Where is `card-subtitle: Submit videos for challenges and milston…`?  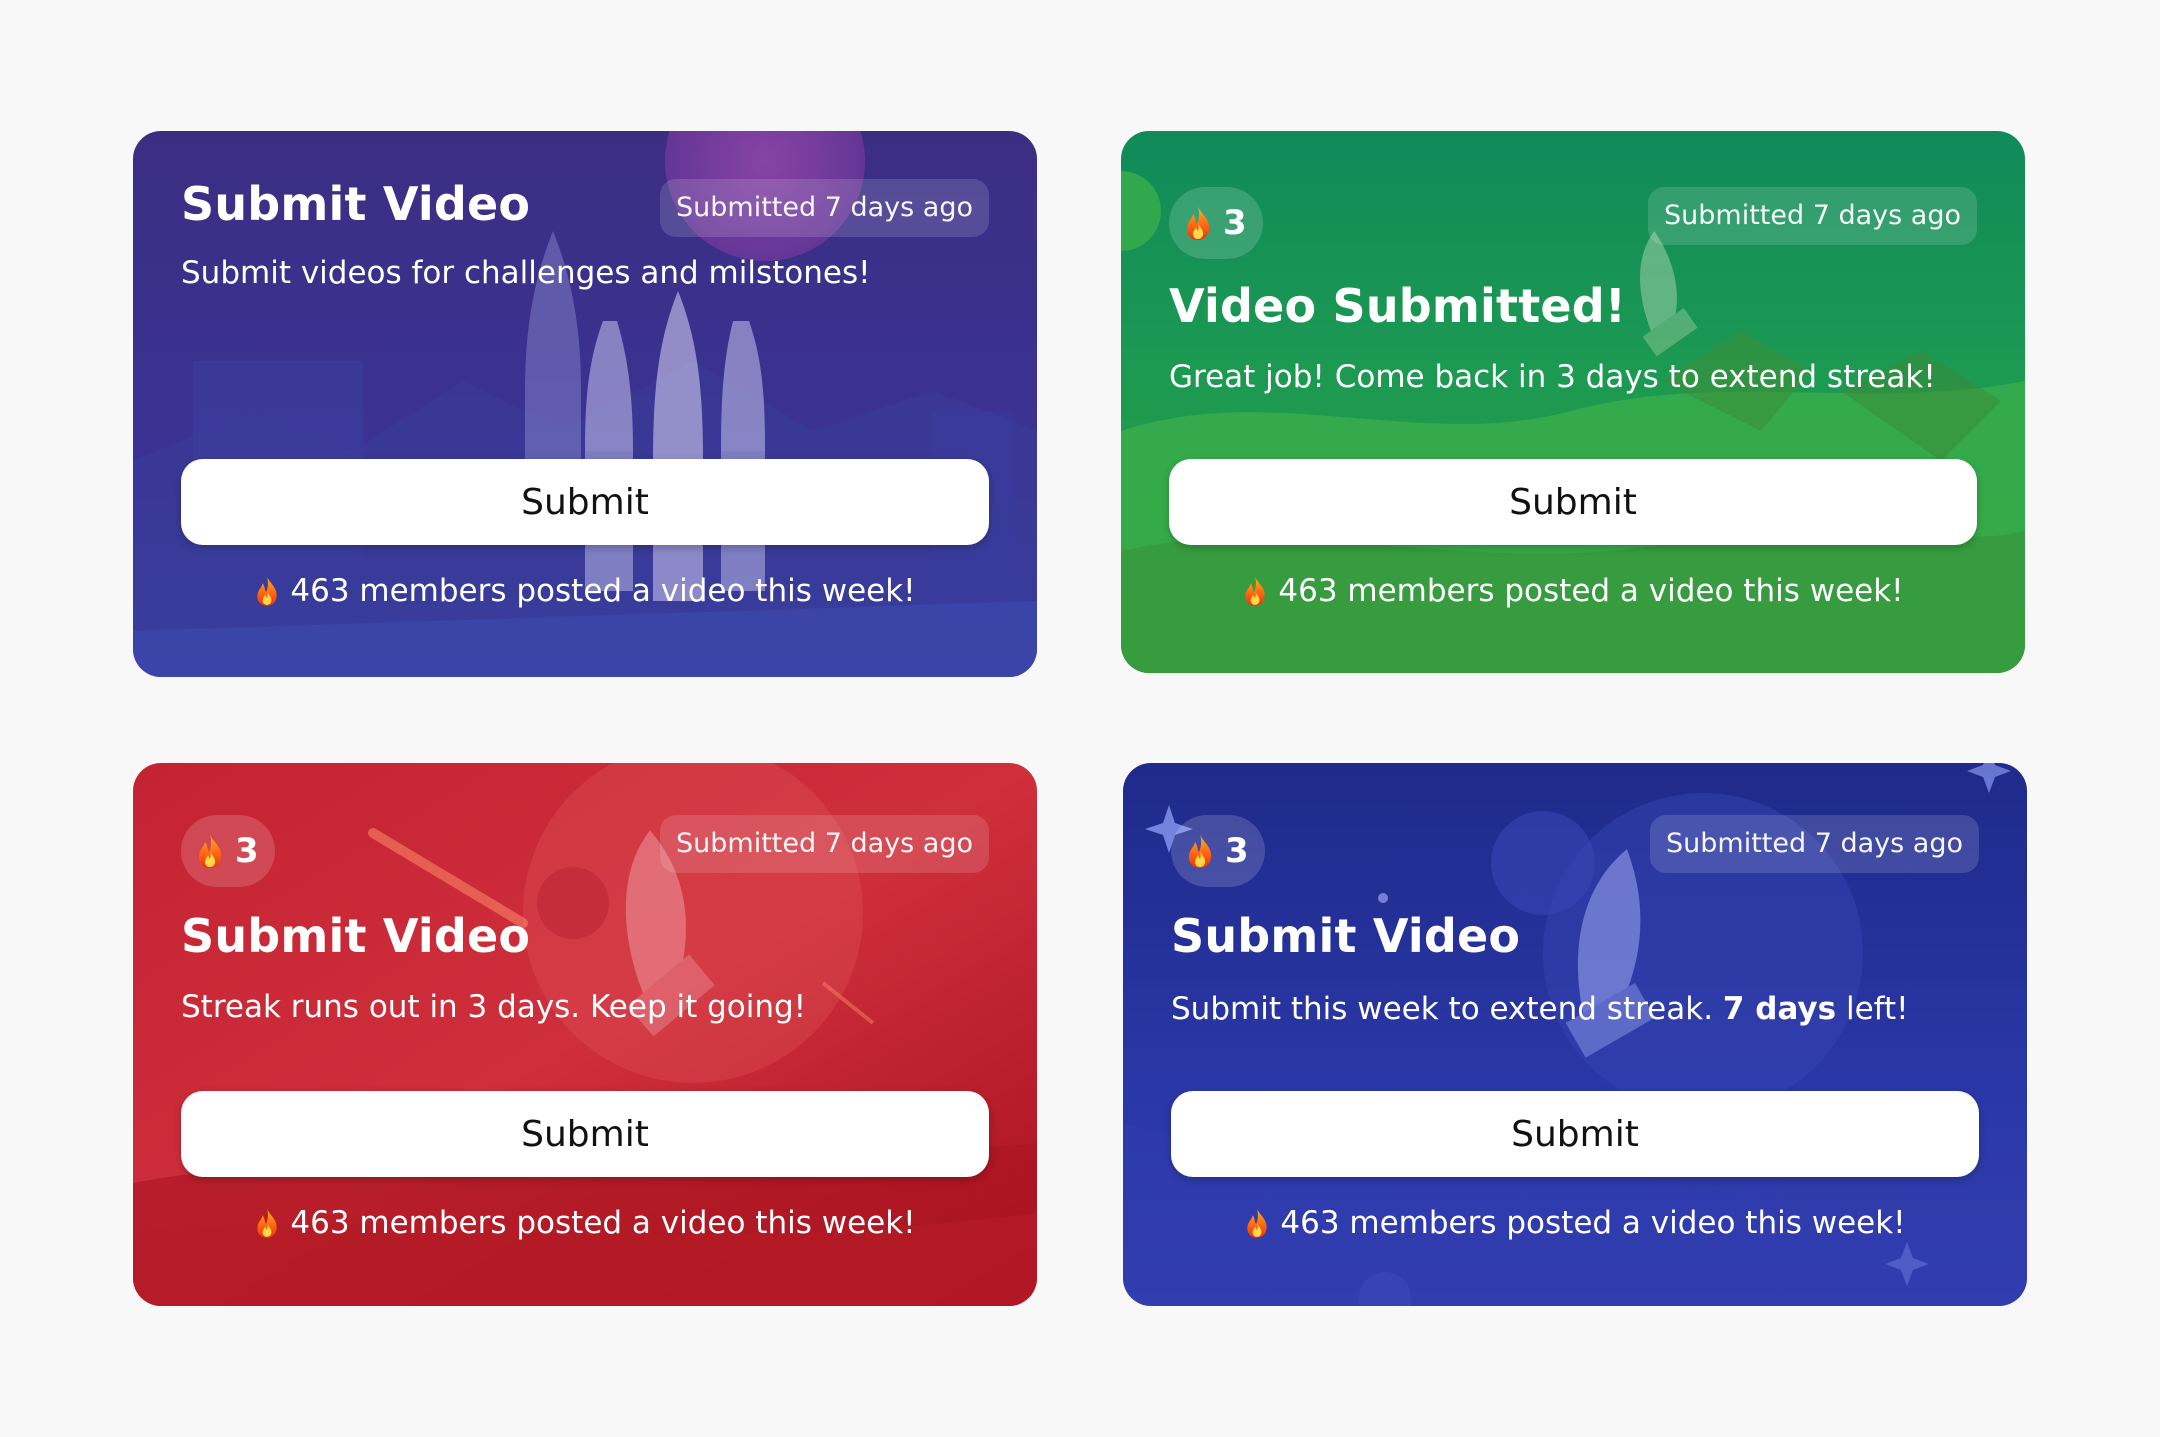 card-subtitle: Submit videos for challenges and milston… is located at coordinates (526, 273).